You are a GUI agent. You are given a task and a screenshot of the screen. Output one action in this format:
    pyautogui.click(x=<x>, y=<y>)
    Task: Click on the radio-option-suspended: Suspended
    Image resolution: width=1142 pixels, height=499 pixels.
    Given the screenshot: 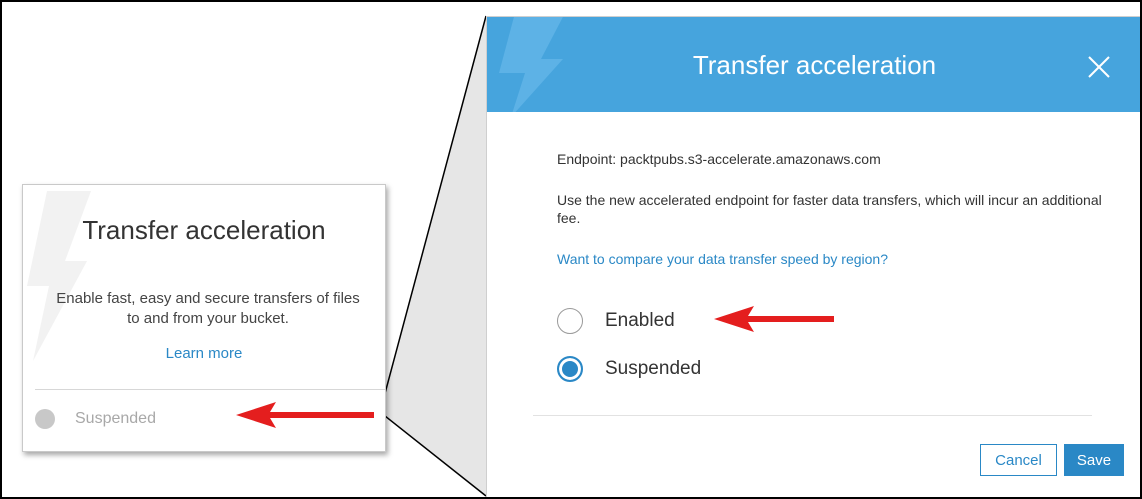 What is the action you would take?
    pyautogui.click(x=629, y=369)
    